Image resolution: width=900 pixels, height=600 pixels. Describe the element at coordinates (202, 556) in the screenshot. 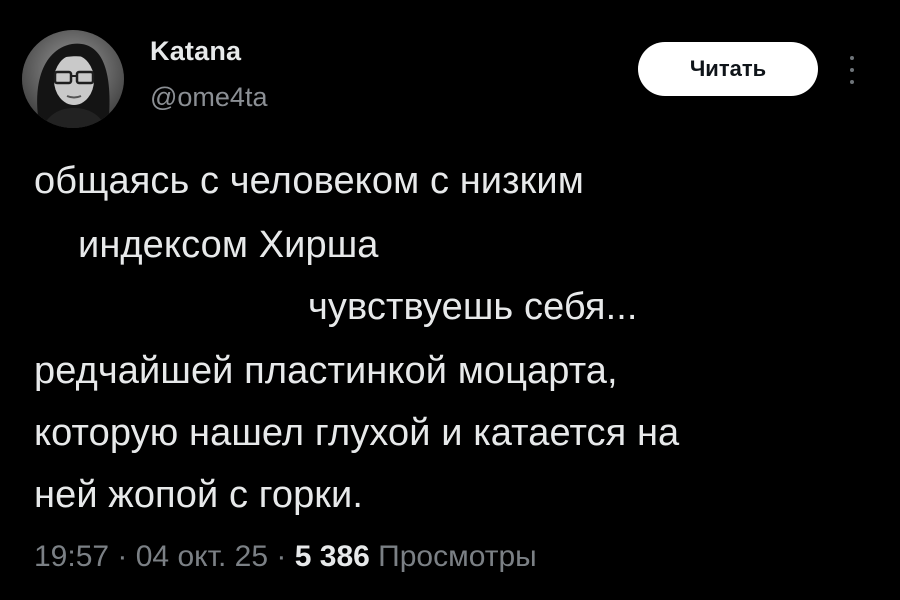

I see `tweet-date: 04 окт. 25` at that location.